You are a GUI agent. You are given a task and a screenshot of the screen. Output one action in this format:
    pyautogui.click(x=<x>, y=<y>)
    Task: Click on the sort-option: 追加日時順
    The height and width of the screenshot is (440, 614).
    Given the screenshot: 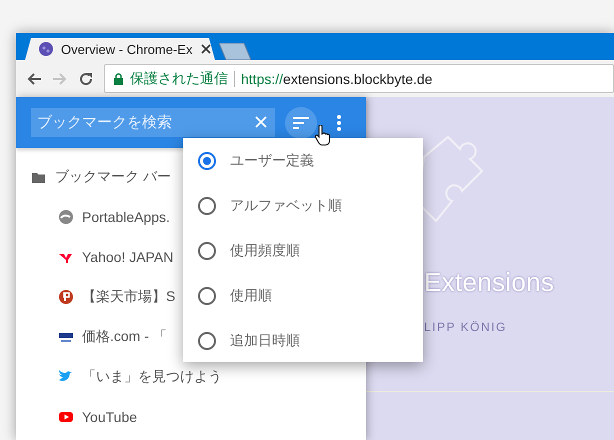 What is the action you would take?
    pyautogui.click(x=265, y=341)
    